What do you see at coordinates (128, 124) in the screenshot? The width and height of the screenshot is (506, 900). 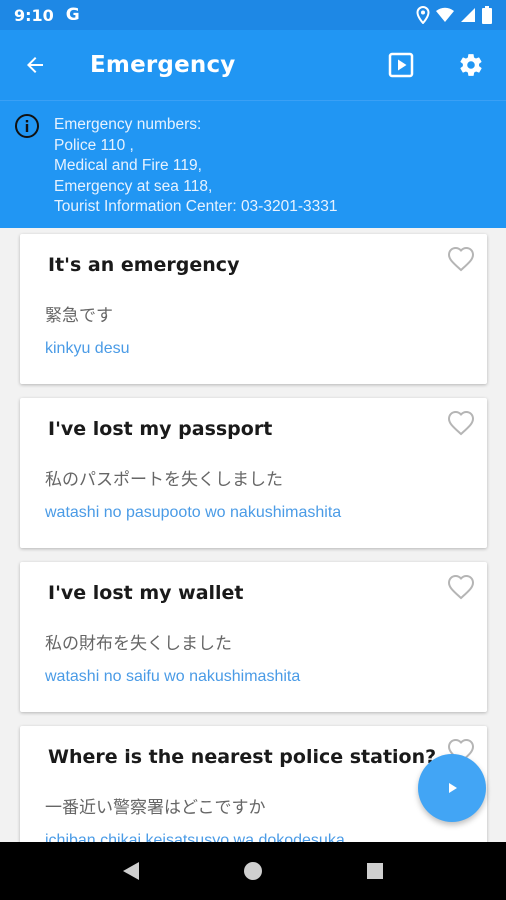 I see `info-line: Emergency numbers:` at bounding box center [128, 124].